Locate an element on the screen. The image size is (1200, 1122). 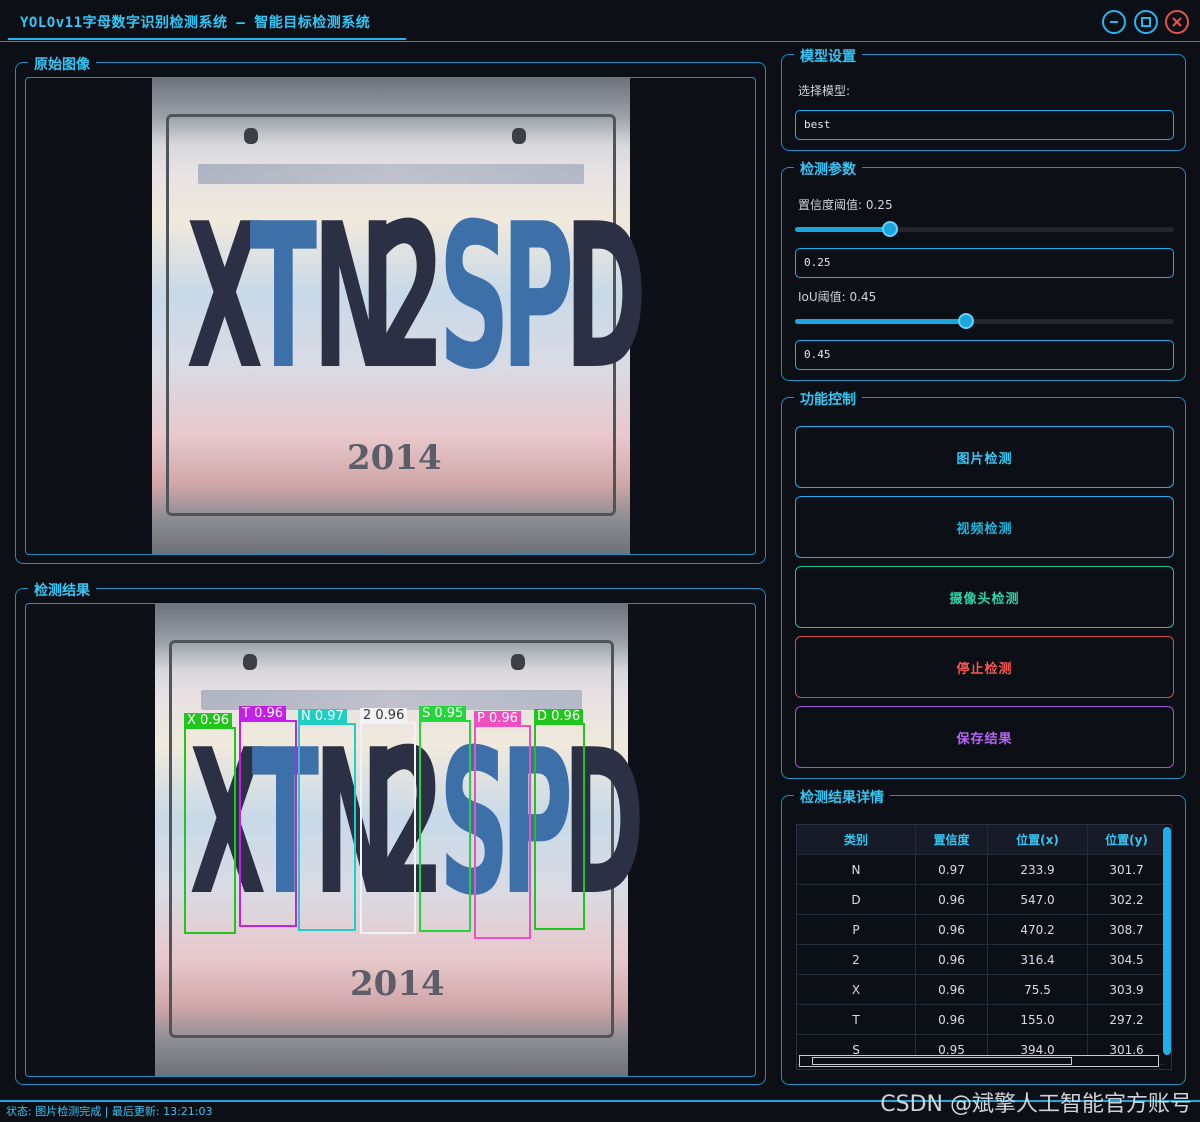
plate-char: P is located at coordinates (538, 297).